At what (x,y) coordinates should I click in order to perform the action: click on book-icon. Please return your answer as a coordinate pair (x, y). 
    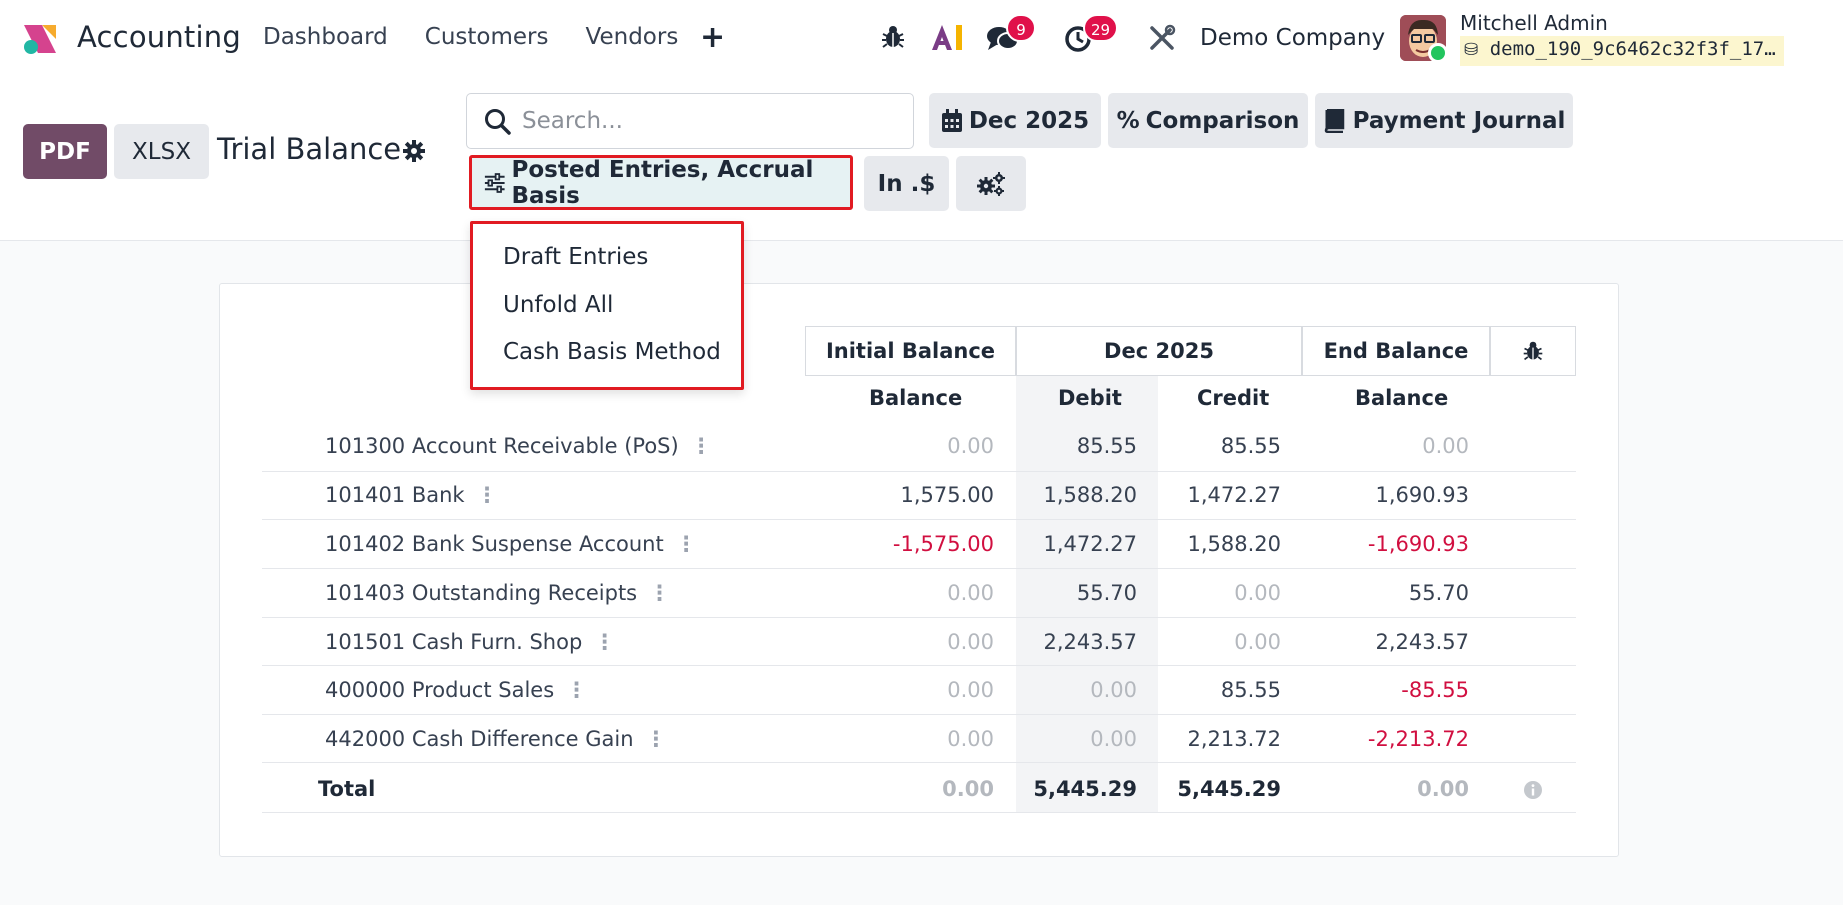
    Looking at the image, I should click on (1334, 120).